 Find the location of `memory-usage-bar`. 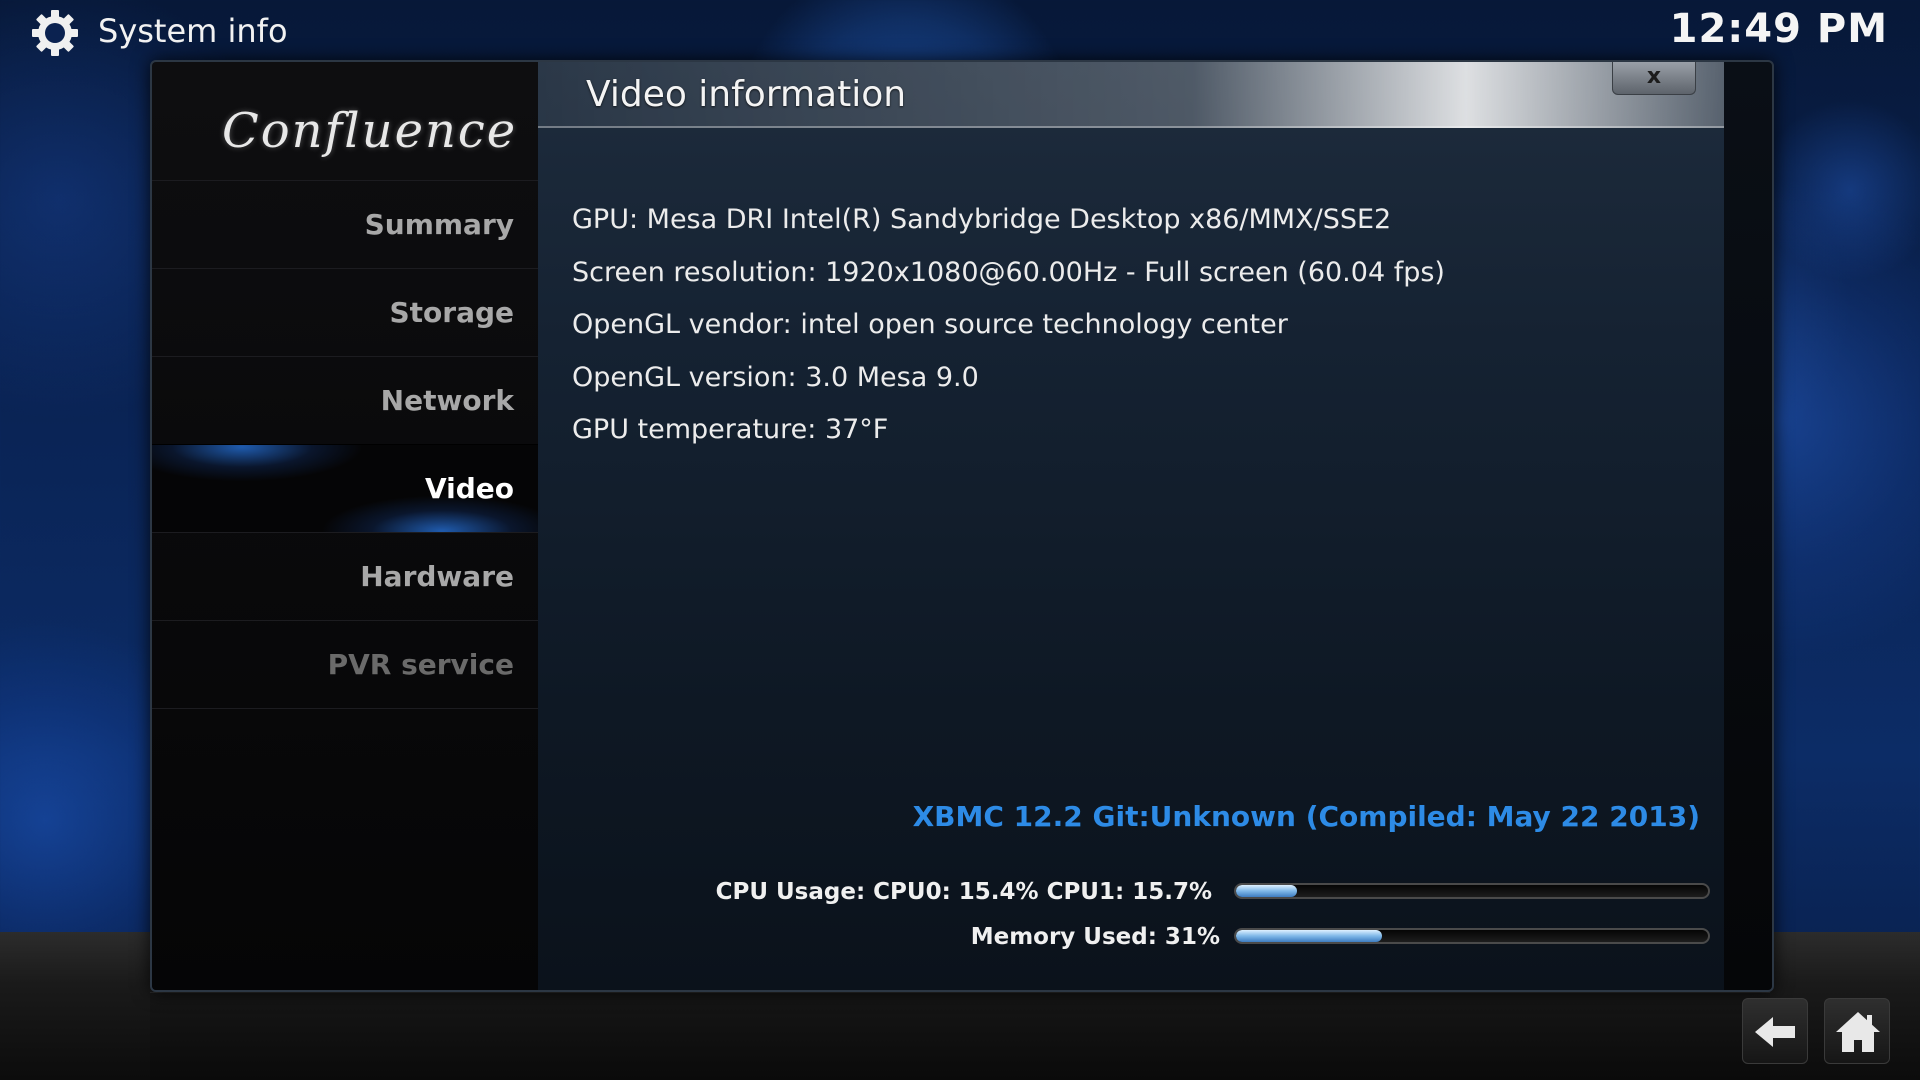

memory-usage-bar is located at coordinates (1472, 936).